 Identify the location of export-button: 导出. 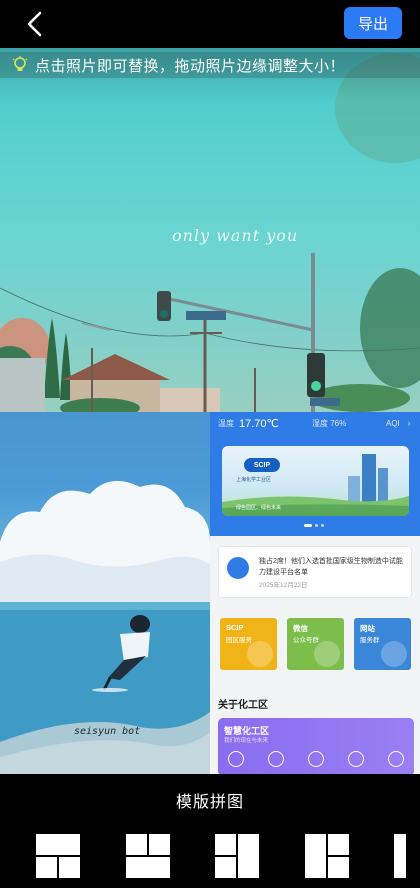
(373, 23).